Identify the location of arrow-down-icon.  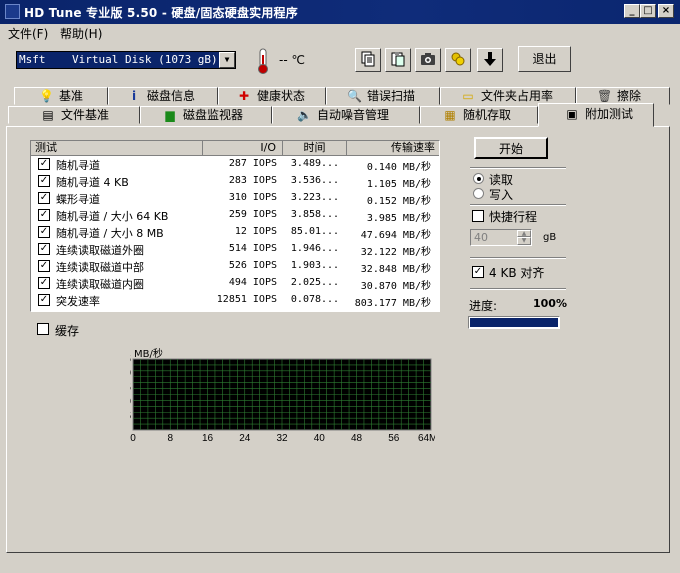
(490, 61).